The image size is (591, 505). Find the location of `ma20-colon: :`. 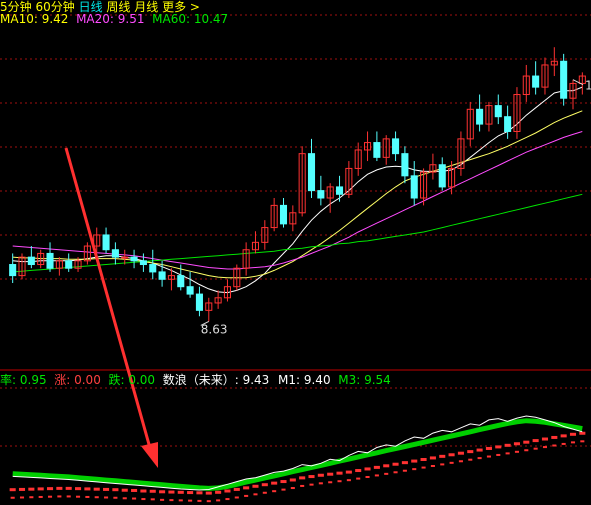

ma20-colon: : is located at coordinates (113, 19).